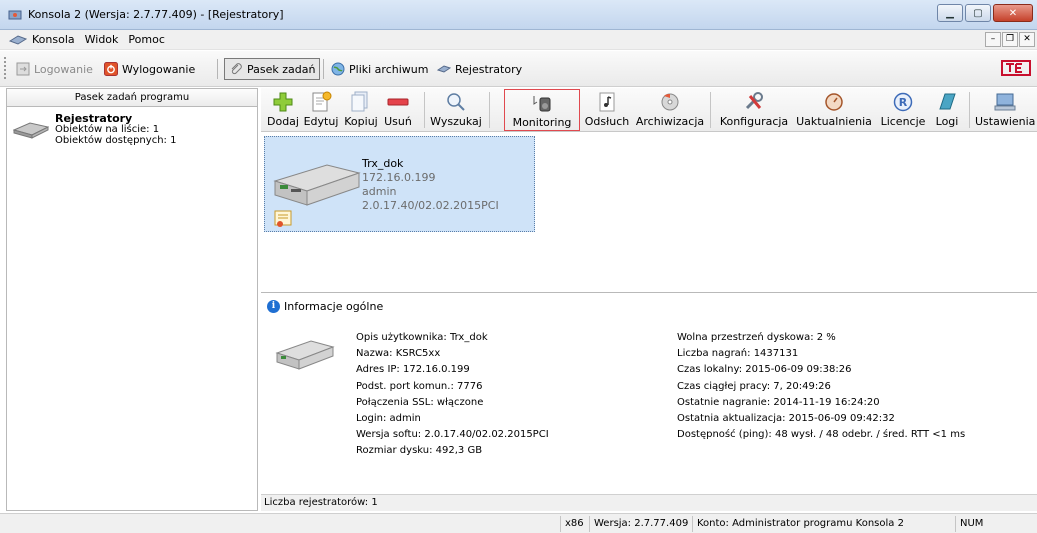 The height and width of the screenshot is (533, 1037). Describe the element at coordinates (388, 419) in the screenshot. I see `info-login: Login: admin` at that location.